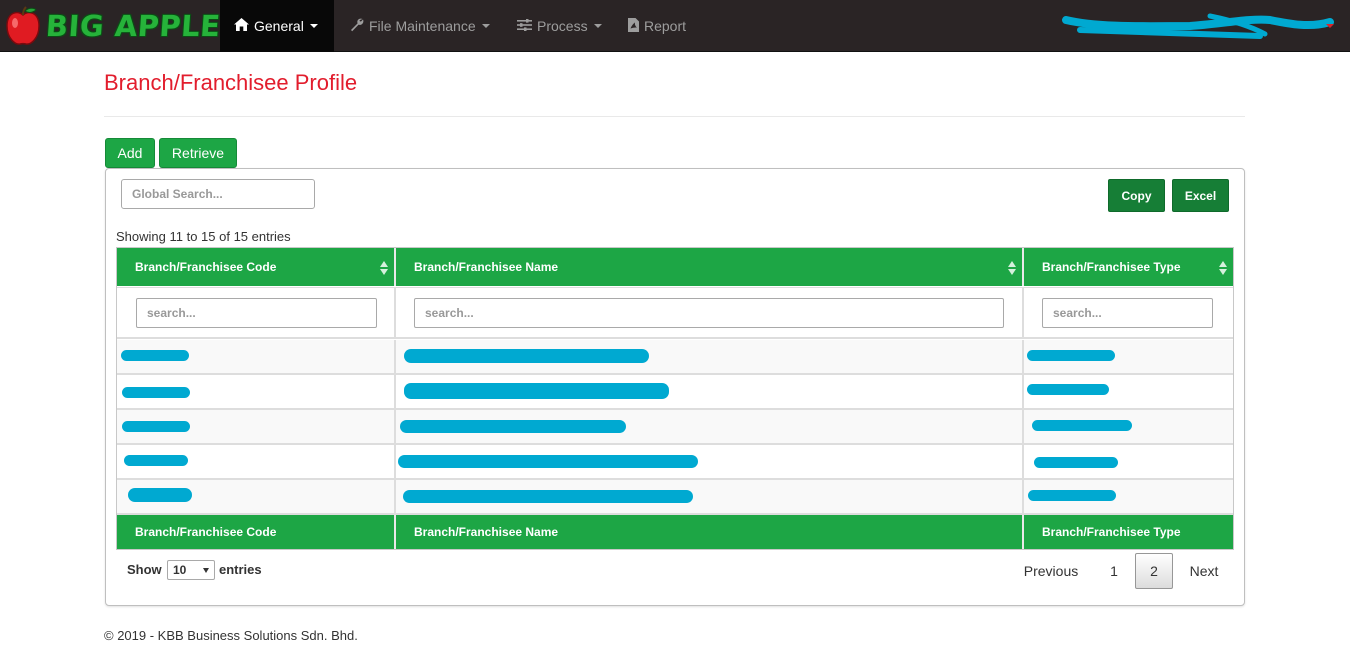 This screenshot has height=656, width=1350. What do you see at coordinates (674, 116) in the screenshot?
I see `title-divider` at bounding box center [674, 116].